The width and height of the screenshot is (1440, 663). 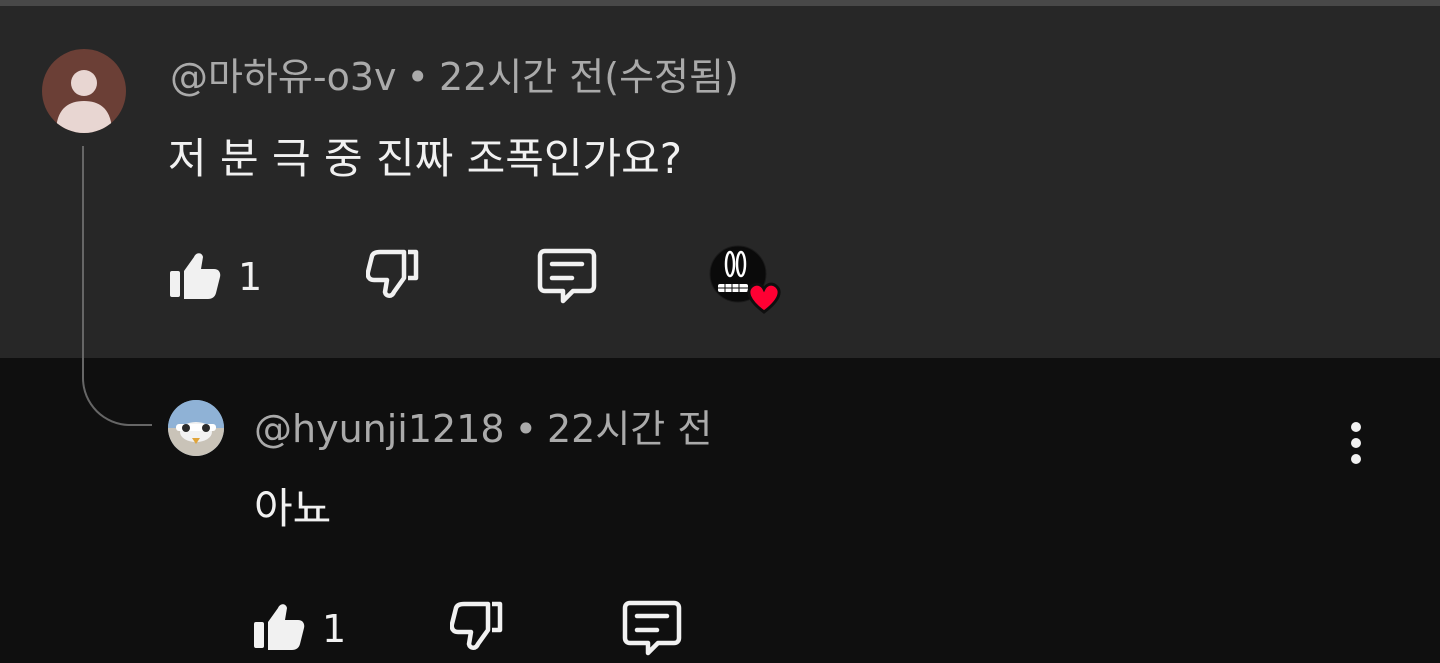 What do you see at coordinates (283, 77) in the screenshot?
I see `parent-author-handle: @마하유-o3v` at bounding box center [283, 77].